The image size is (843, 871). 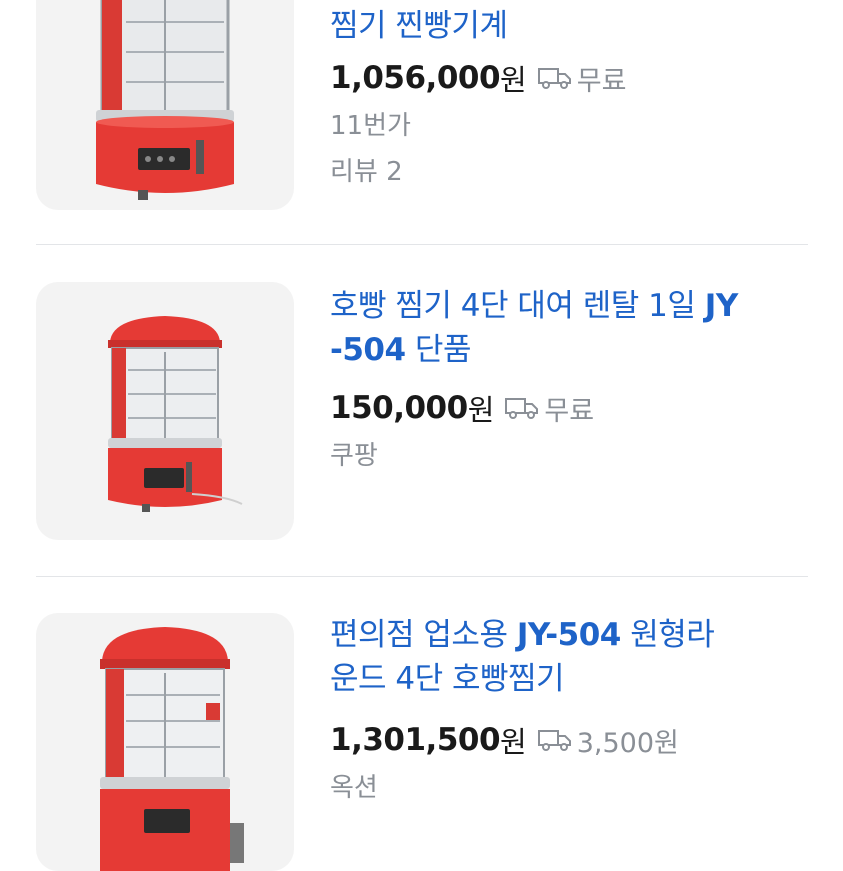 I want to click on price-row: 1,056,000 원 무료, so click(x=478, y=78).